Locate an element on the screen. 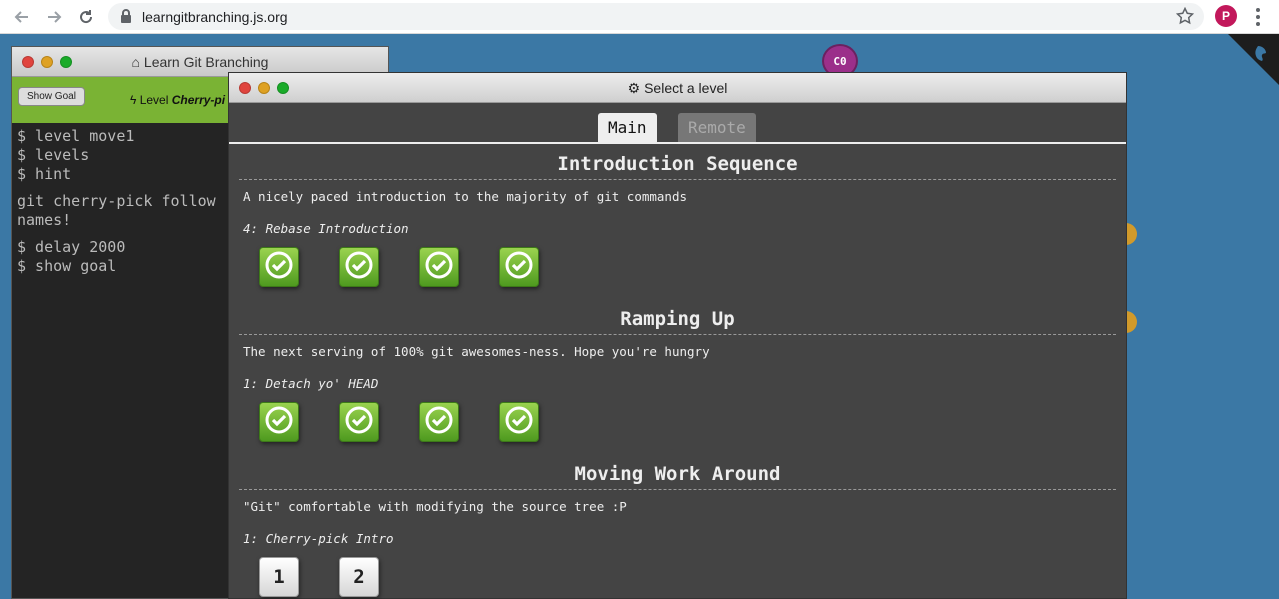 This screenshot has height=599, width=1279. level-label: ϟ Level Cherry-pi is located at coordinates (178, 100).